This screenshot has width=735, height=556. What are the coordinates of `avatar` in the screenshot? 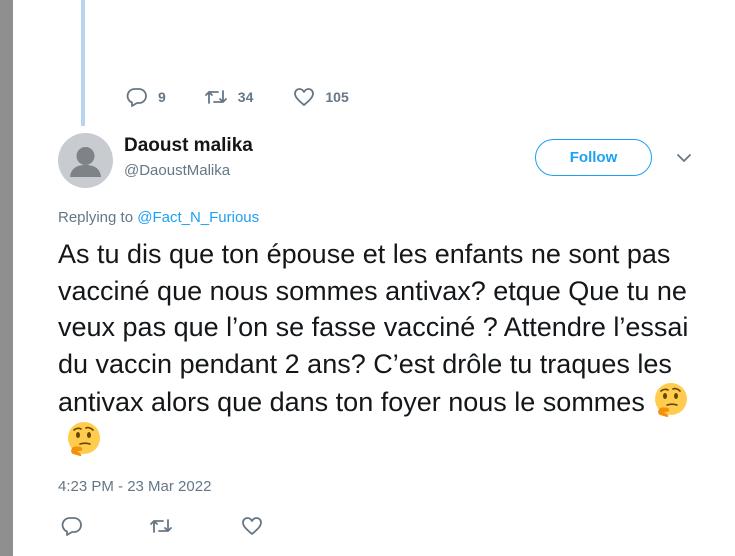 It's located at (85, 160).